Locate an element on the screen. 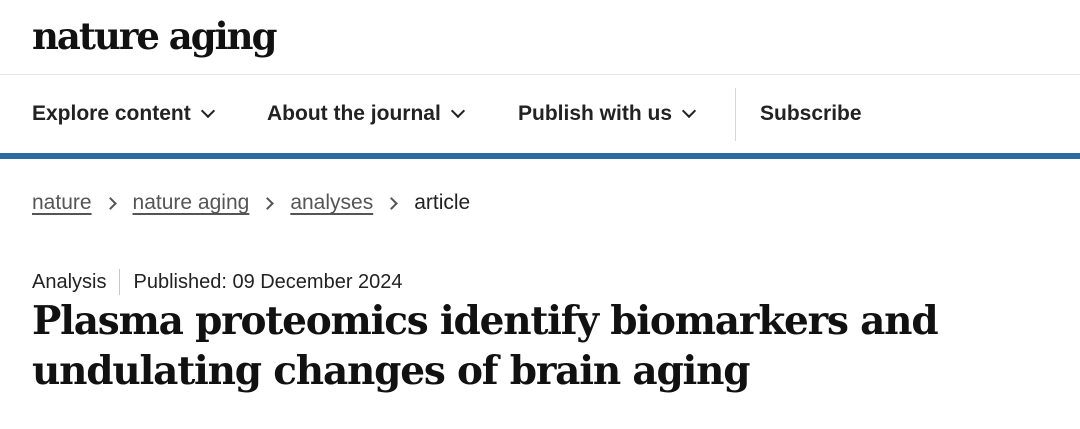 The image size is (1080, 429). nav-accent-rule is located at coordinates (540, 156).